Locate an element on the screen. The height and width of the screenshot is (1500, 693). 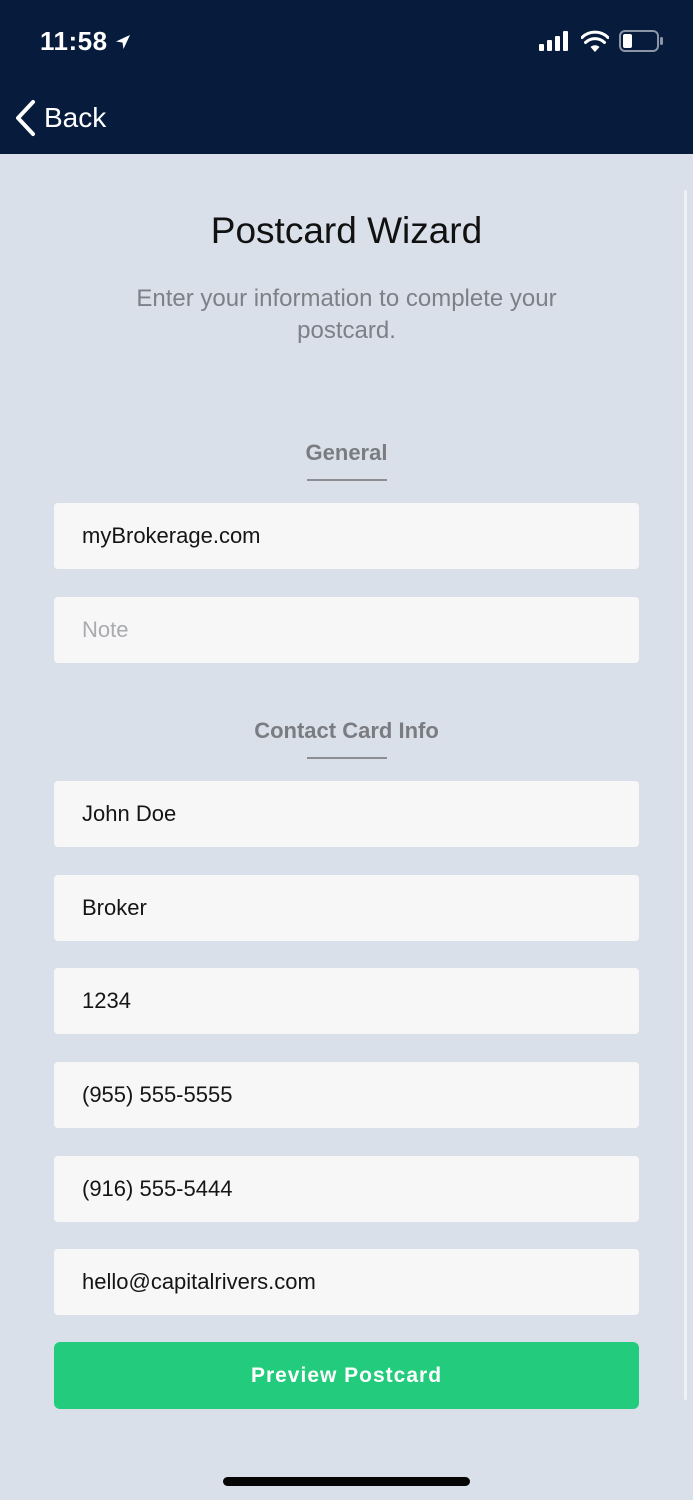
phone-field: (955) 555-5555 is located at coordinates (346, 1095).